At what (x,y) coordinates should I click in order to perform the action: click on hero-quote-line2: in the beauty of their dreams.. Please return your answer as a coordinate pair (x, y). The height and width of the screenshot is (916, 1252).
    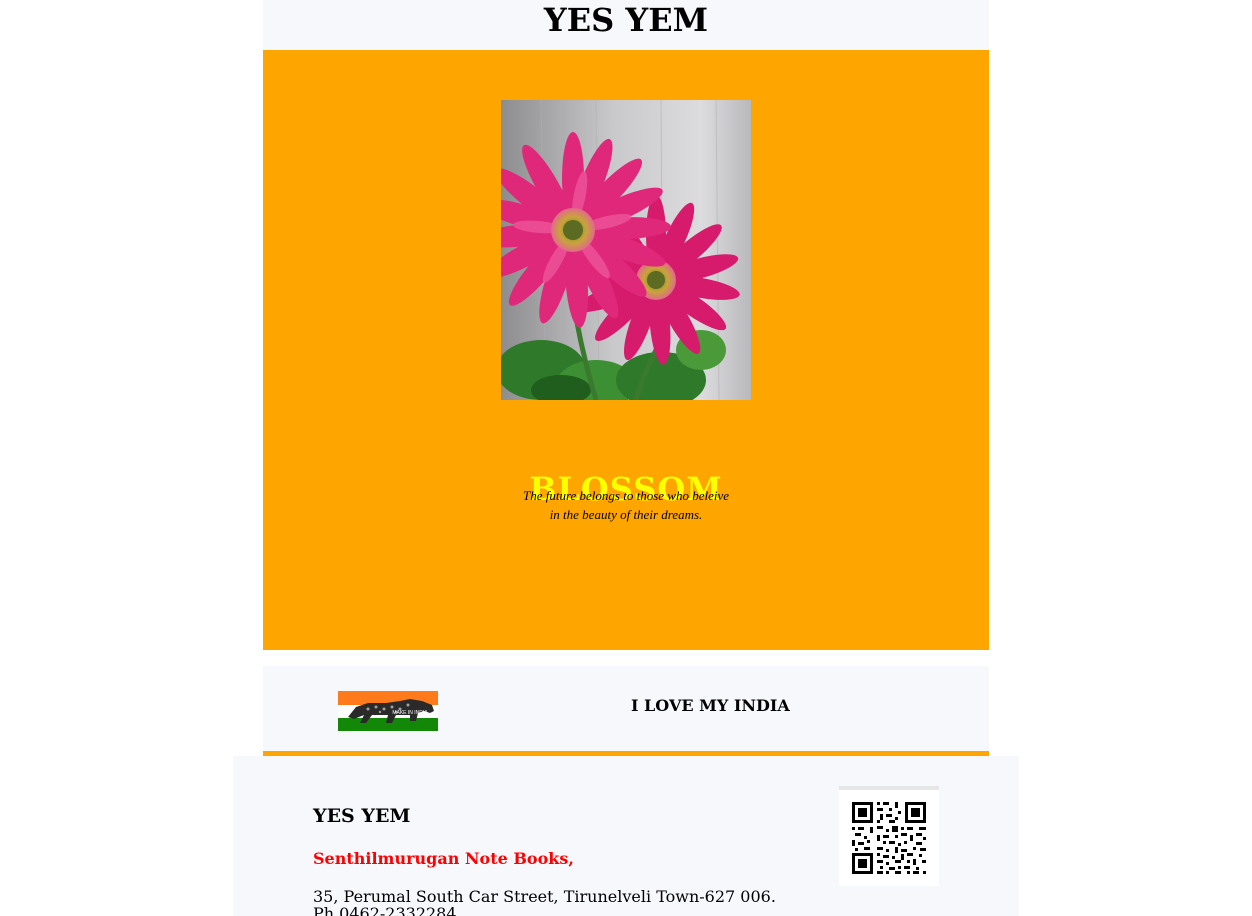
    Looking at the image, I should click on (626, 514).